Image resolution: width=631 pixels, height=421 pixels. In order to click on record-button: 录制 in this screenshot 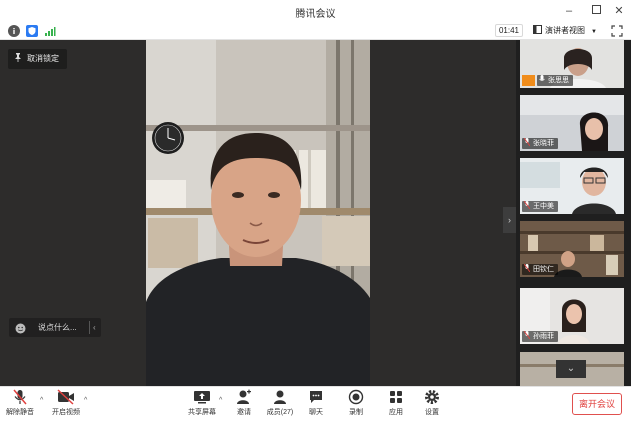, I will do `click(356, 404)`.